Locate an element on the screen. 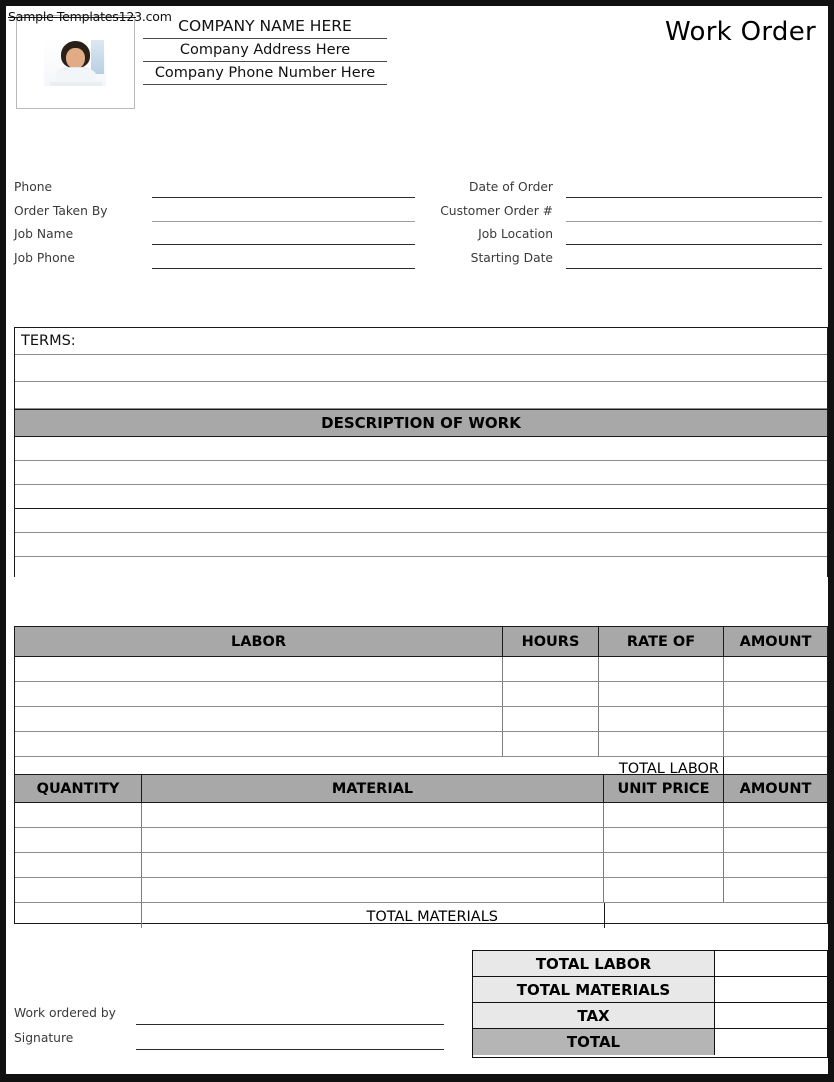  material-col-header-amount: AMOUNT is located at coordinates (775, 788).